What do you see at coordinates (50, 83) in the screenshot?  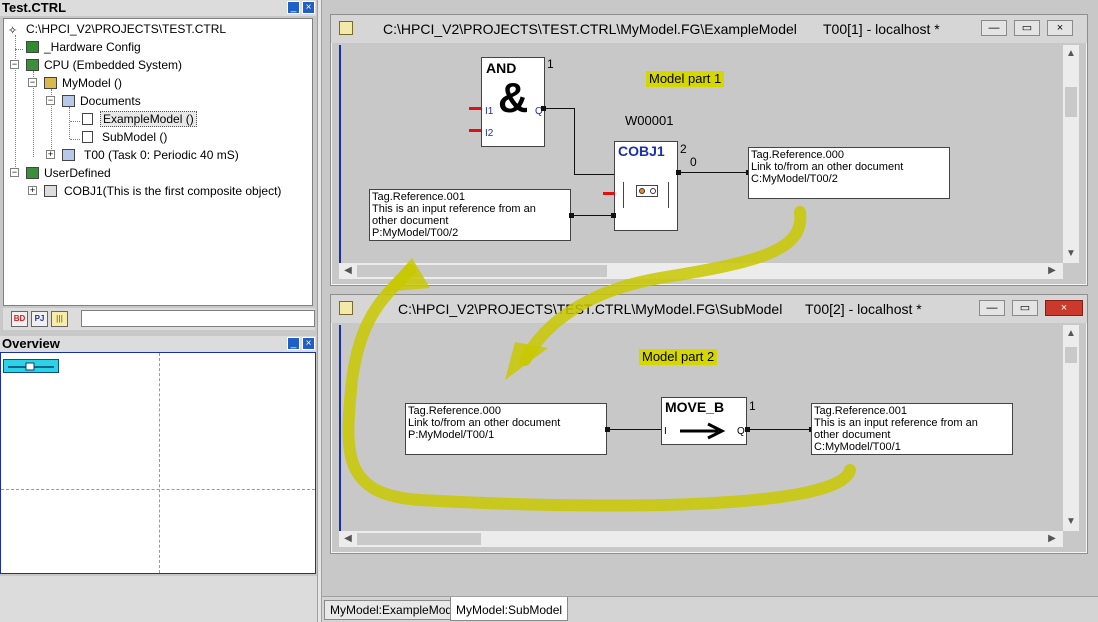 I see `model-icon` at bounding box center [50, 83].